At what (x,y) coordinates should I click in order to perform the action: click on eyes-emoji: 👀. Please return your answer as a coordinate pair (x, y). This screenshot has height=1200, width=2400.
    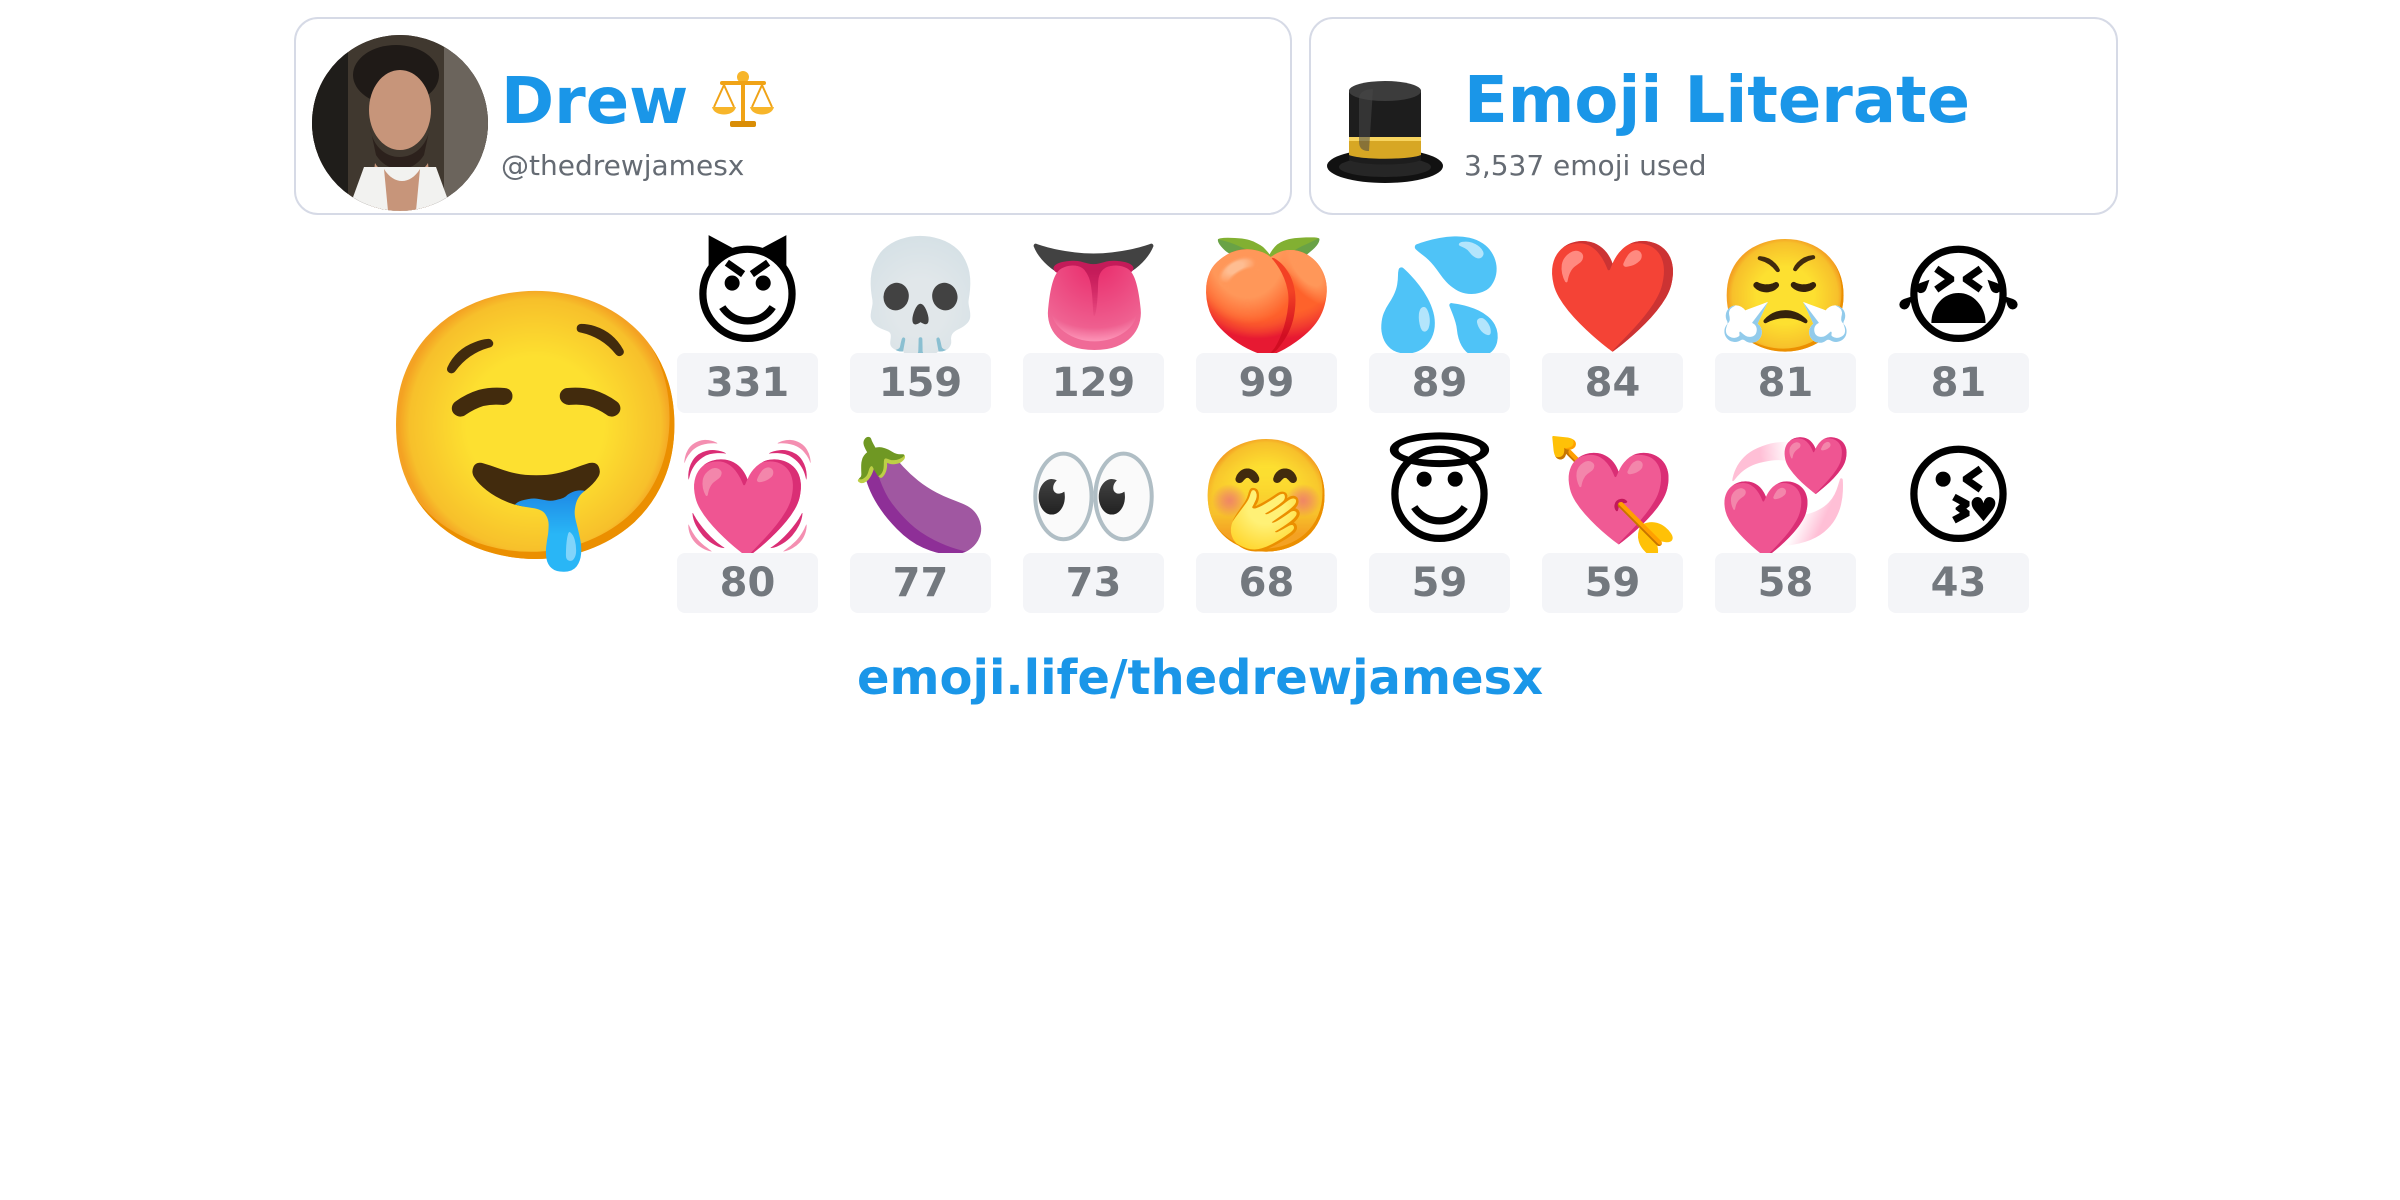
    Looking at the image, I should click on (1093, 496).